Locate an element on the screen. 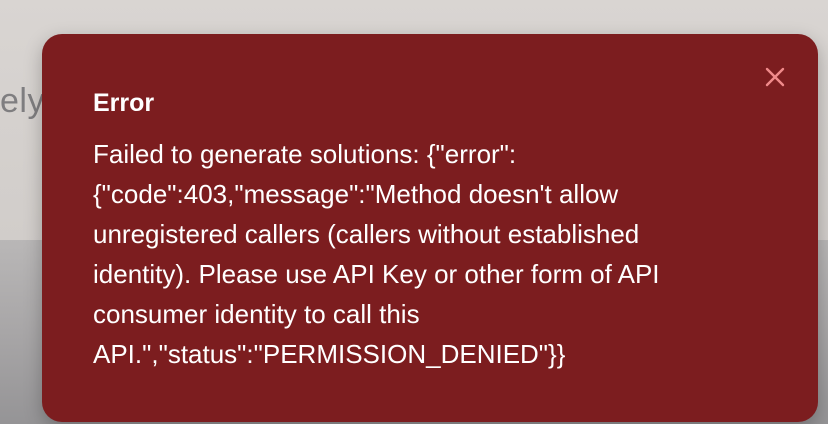 The height and width of the screenshot is (424, 828). toast-title: Error is located at coordinates (124, 103).